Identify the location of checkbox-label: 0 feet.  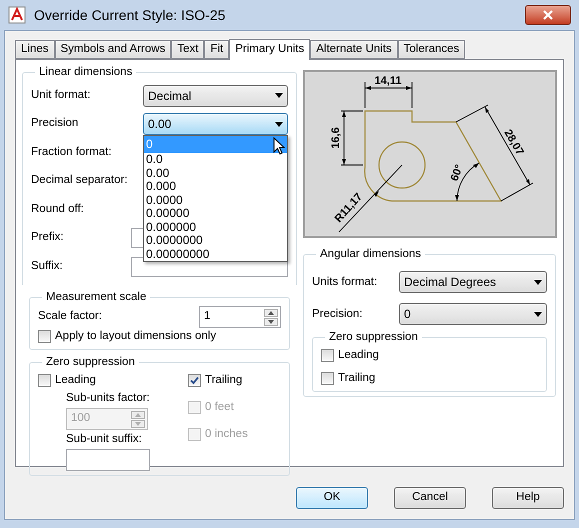
(219, 407).